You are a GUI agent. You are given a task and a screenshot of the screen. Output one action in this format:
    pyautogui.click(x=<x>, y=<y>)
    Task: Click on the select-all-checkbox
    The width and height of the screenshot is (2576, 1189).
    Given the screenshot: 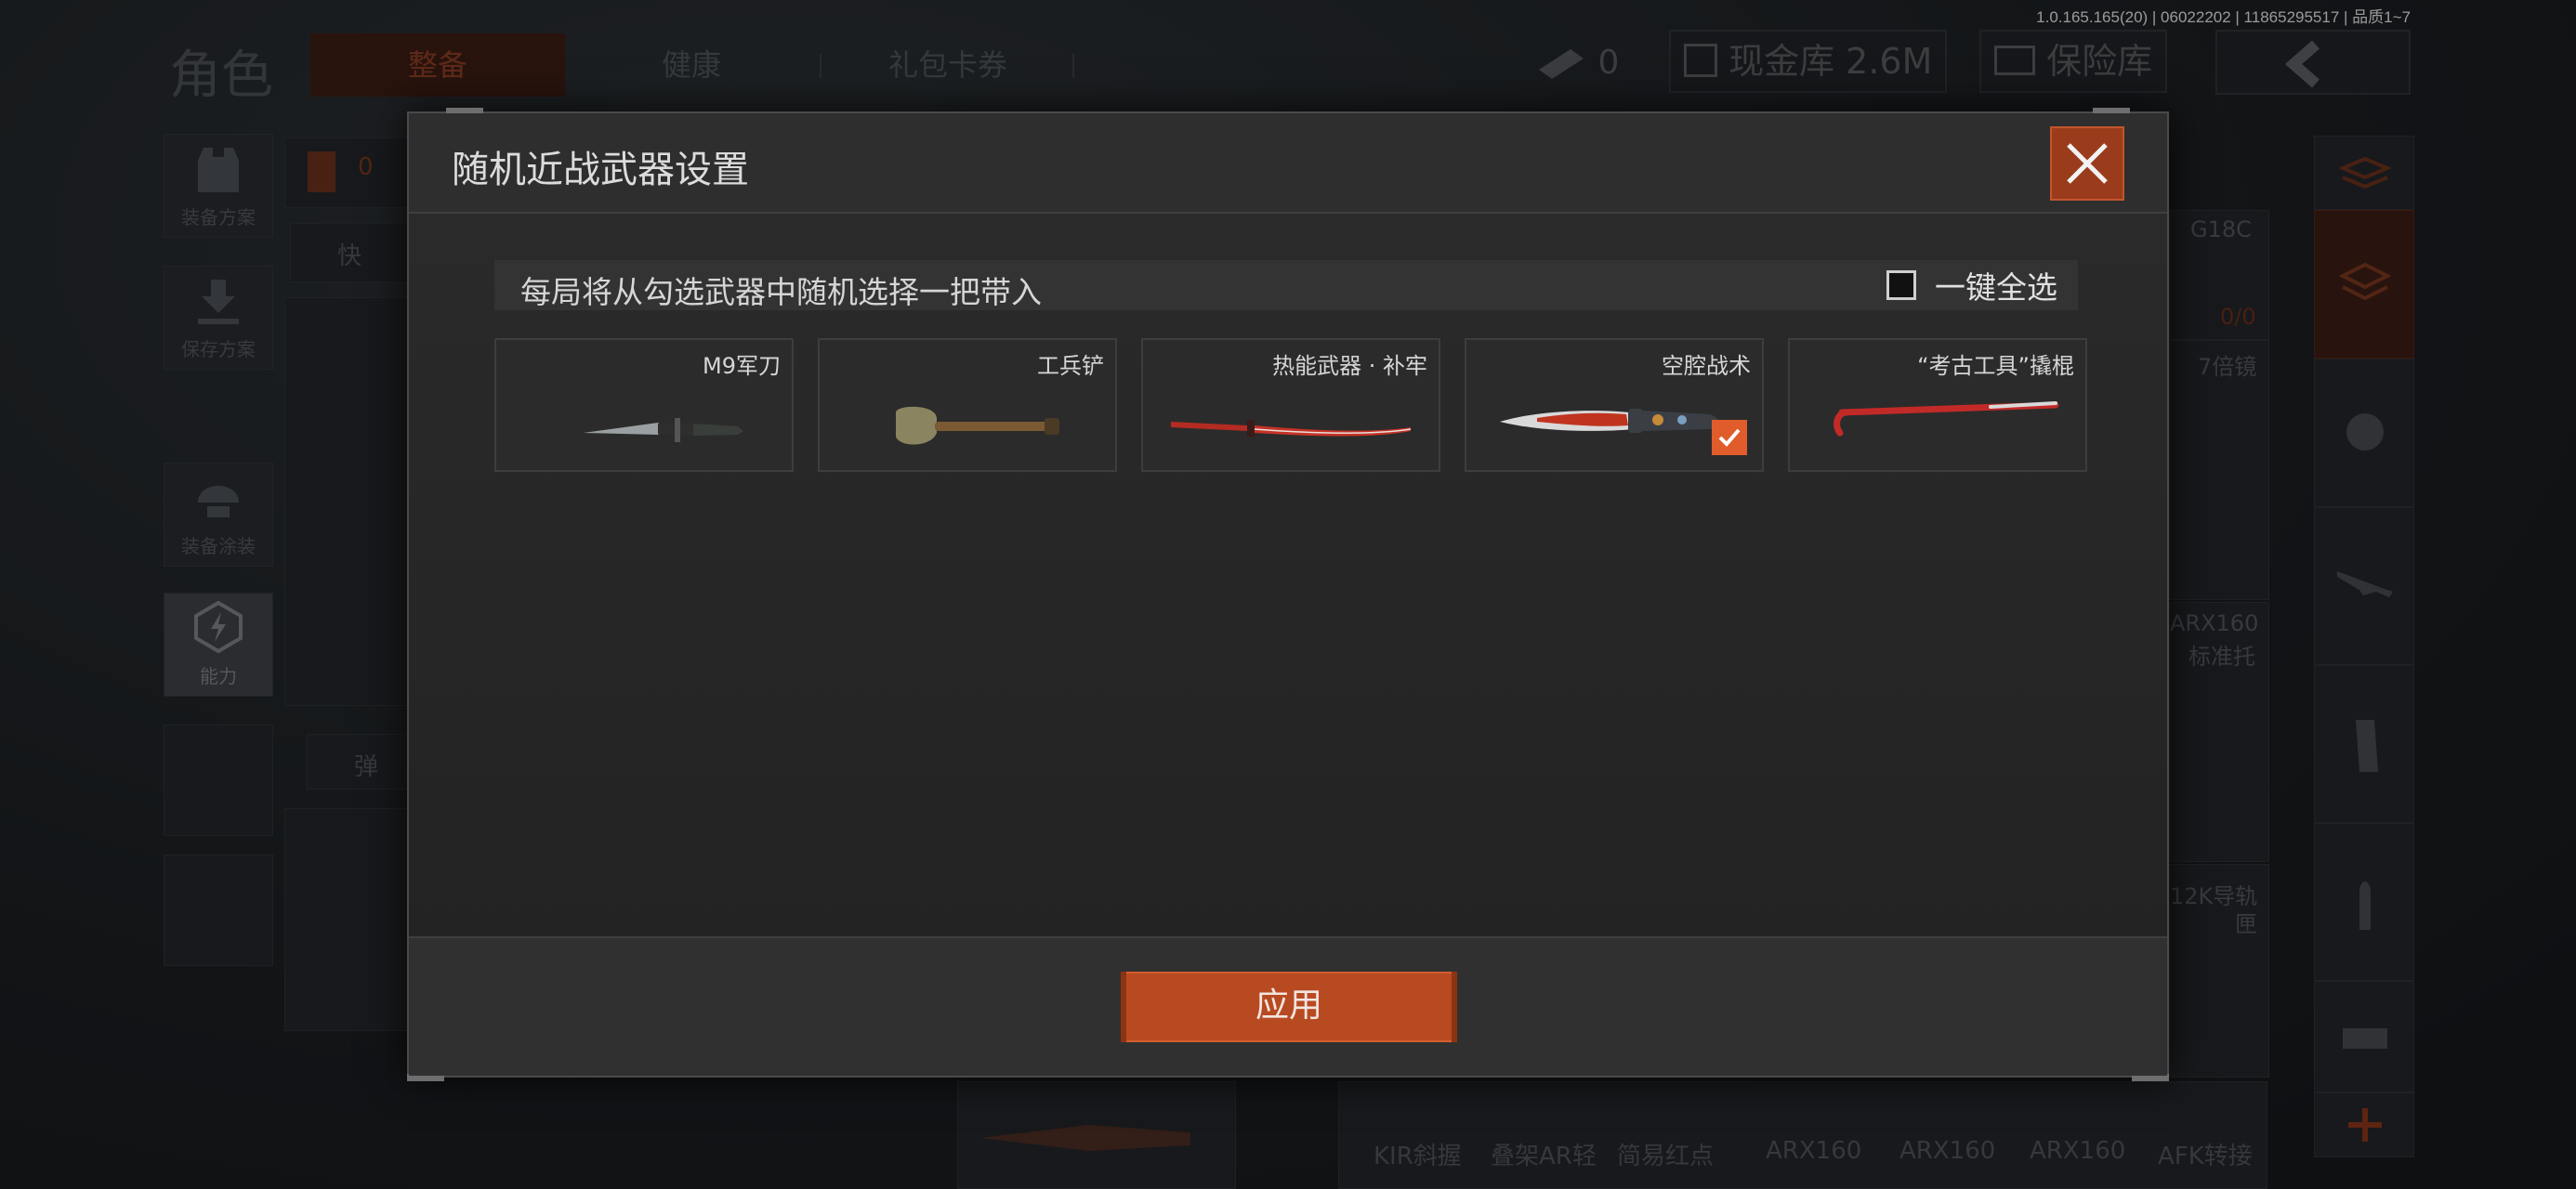 What is the action you would take?
    pyautogui.click(x=1901, y=285)
    